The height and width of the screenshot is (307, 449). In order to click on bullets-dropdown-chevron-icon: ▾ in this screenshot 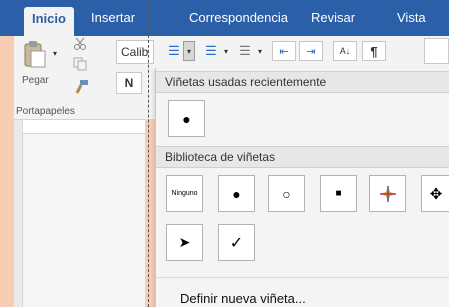, I will do `click(189, 51)`.